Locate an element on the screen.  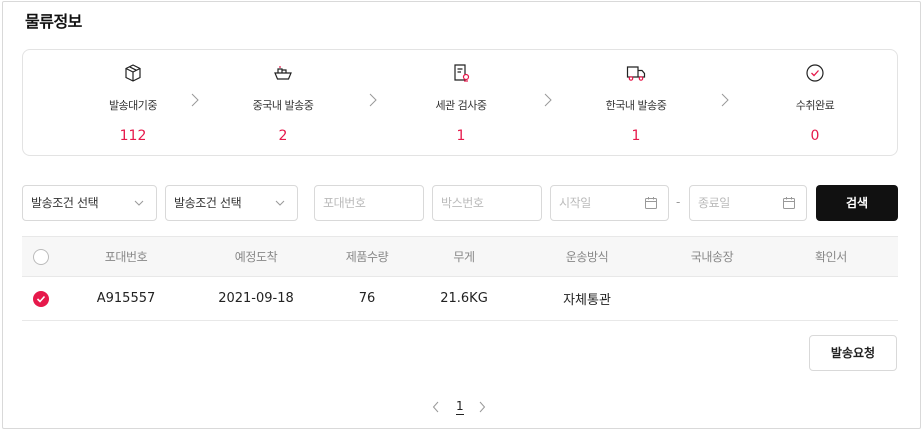
confirmation-cell is located at coordinates (831, 298).